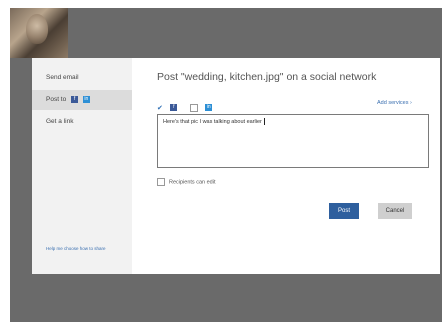 Image resolution: width=447 pixels, height=326 pixels. Describe the element at coordinates (82, 78) in the screenshot. I see `sidebar-item-send-email: Send email` at that location.